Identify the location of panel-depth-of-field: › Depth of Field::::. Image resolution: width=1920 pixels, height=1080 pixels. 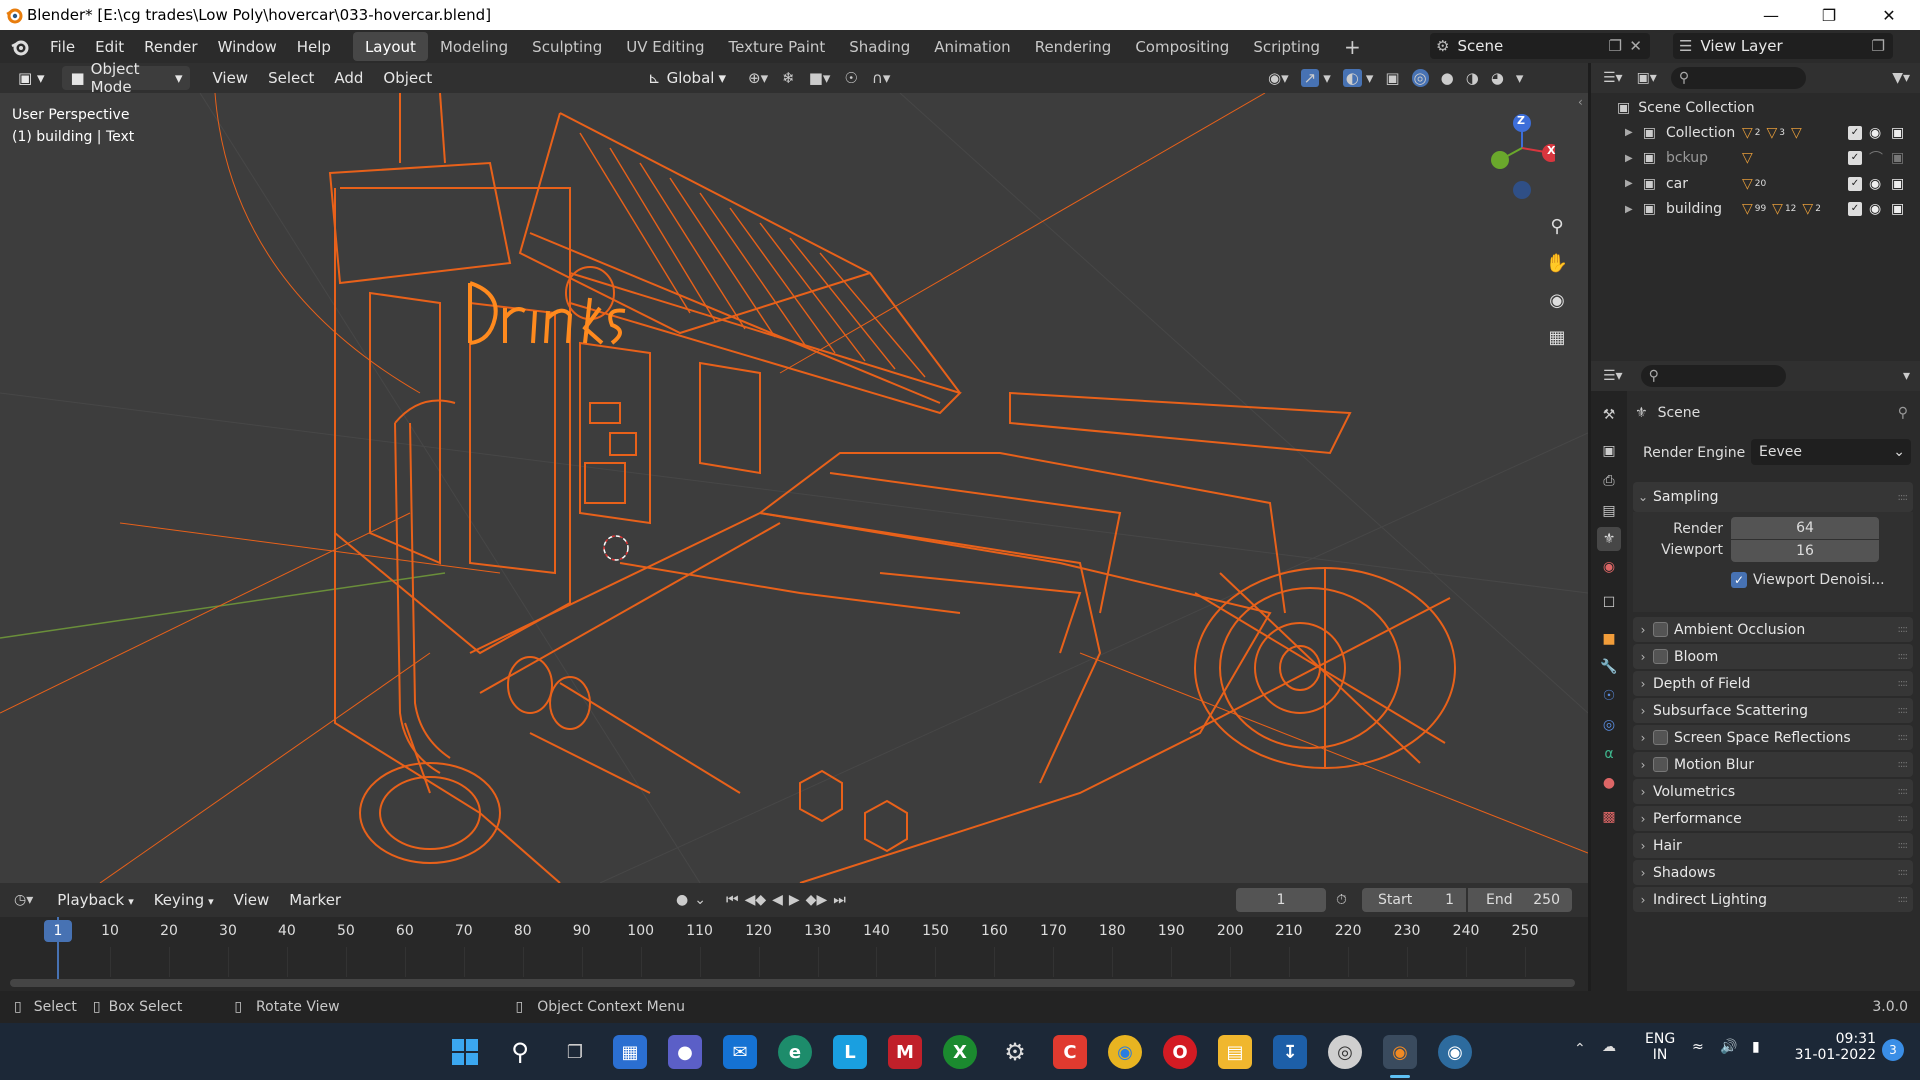
(1773, 683).